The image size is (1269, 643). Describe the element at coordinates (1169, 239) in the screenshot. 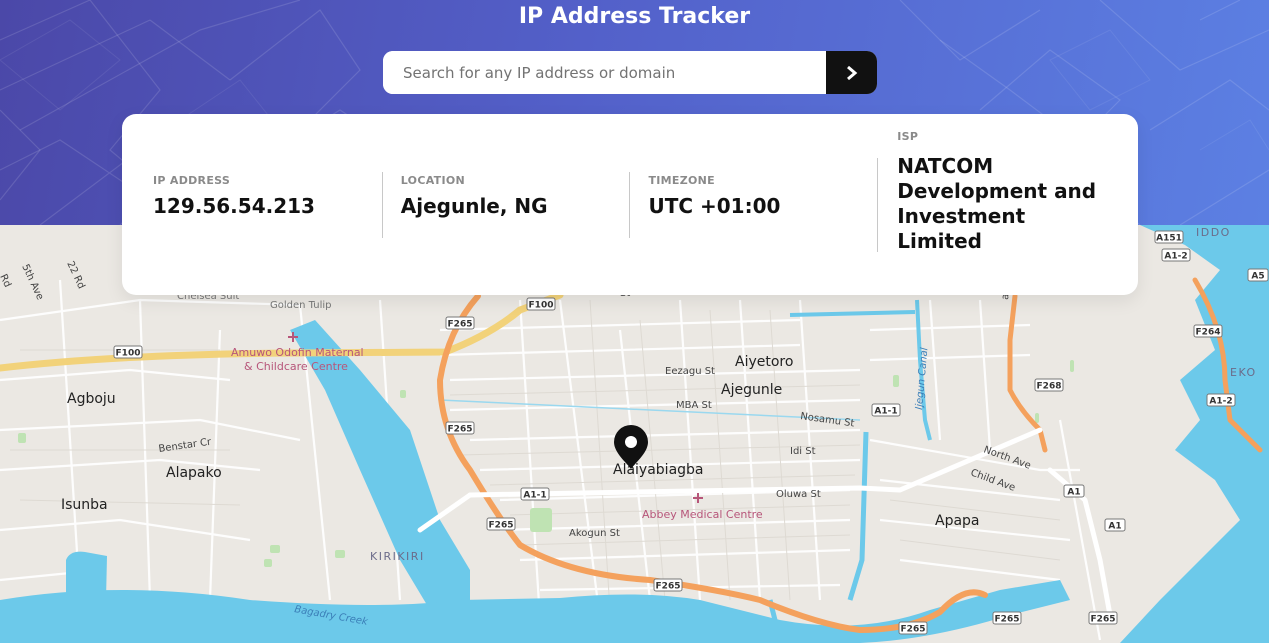

I see `svg-text: A151` at that location.